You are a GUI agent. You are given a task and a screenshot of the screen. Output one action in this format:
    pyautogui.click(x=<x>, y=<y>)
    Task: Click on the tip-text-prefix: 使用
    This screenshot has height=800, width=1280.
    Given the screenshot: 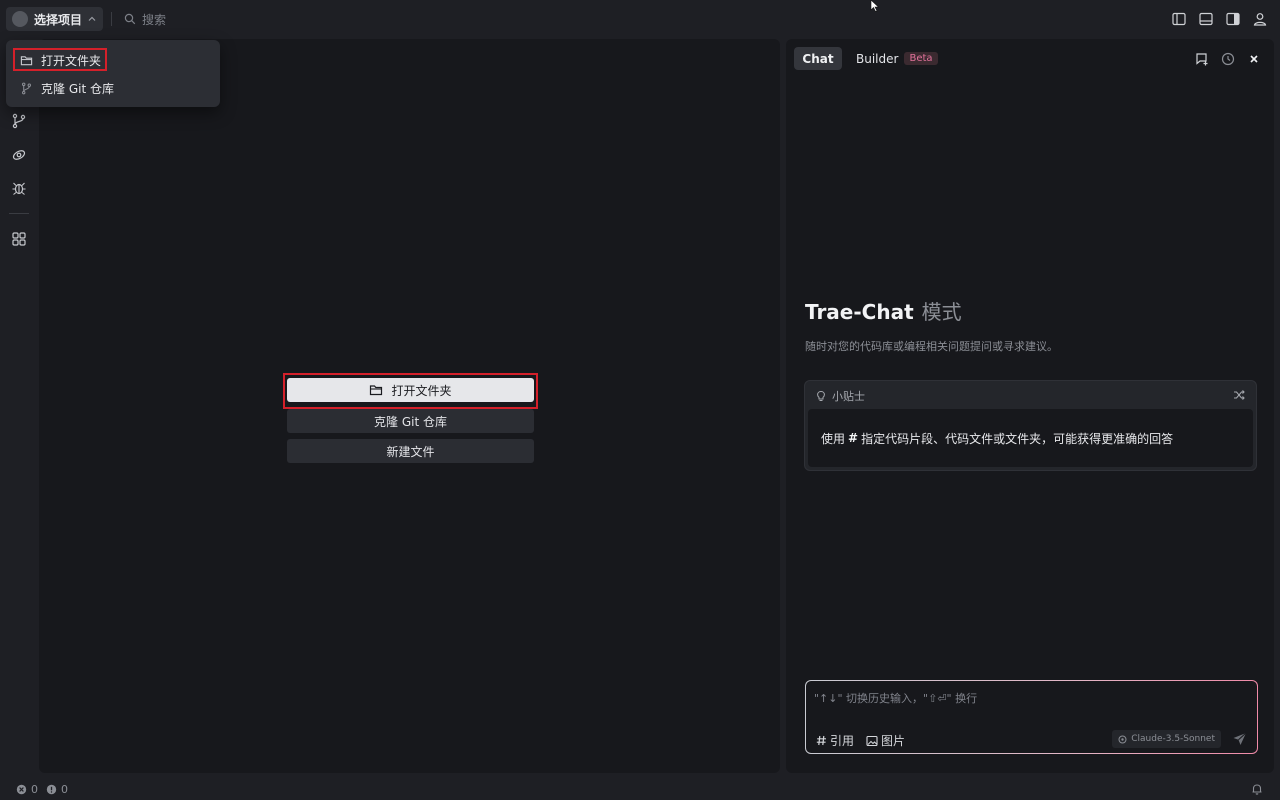 What is the action you would take?
    pyautogui.click(x=833, y=438)
    